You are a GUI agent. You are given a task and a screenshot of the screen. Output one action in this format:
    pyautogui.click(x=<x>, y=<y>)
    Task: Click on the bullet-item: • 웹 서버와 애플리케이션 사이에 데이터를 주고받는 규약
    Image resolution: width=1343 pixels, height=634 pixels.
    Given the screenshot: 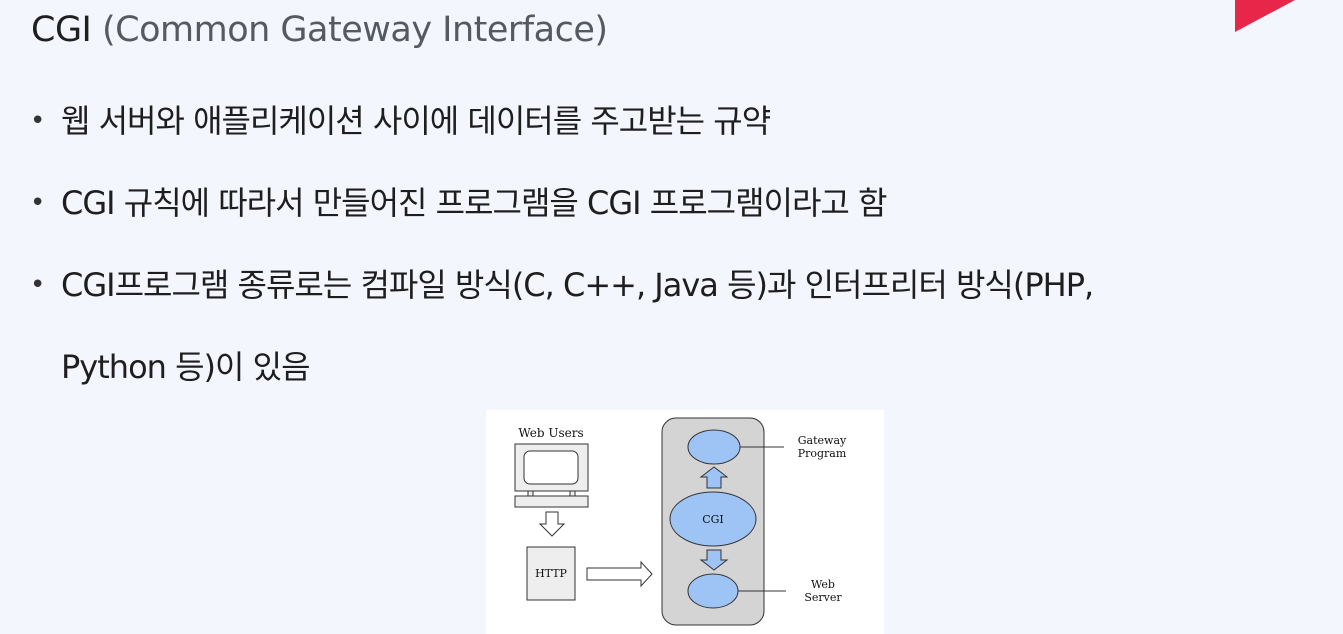 What is the action you would take?
    pyautogui.click(x=561, y=121)
    